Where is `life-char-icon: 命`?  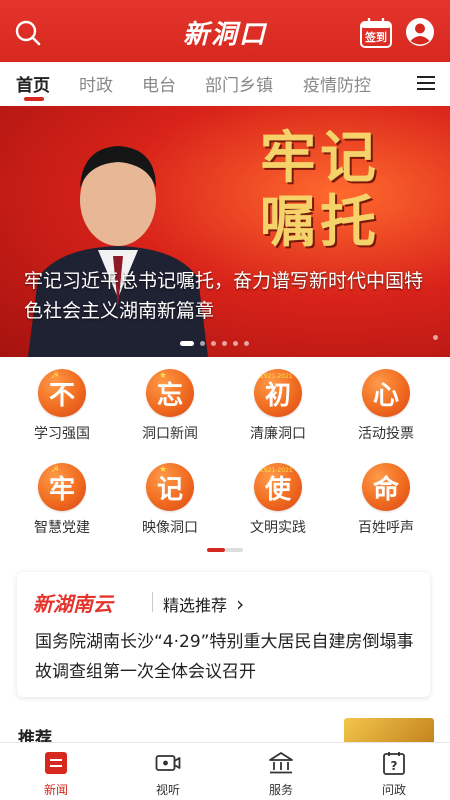
life-char-icon: 命 is located at coordinates (386, 487).